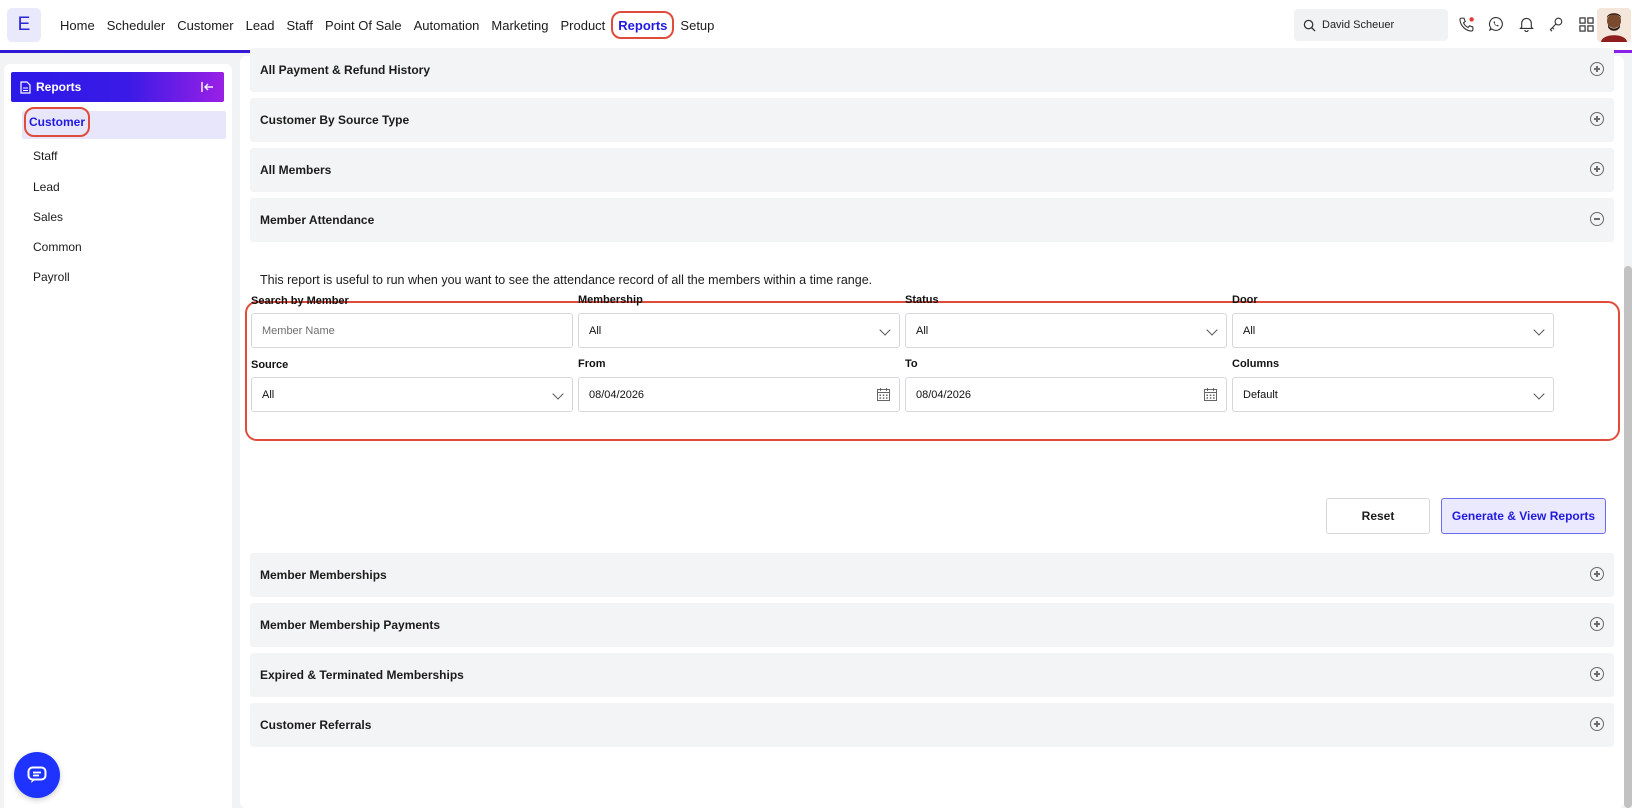 The image size is (1632, 808). I want to click on chat-icon, so click(37, 774).